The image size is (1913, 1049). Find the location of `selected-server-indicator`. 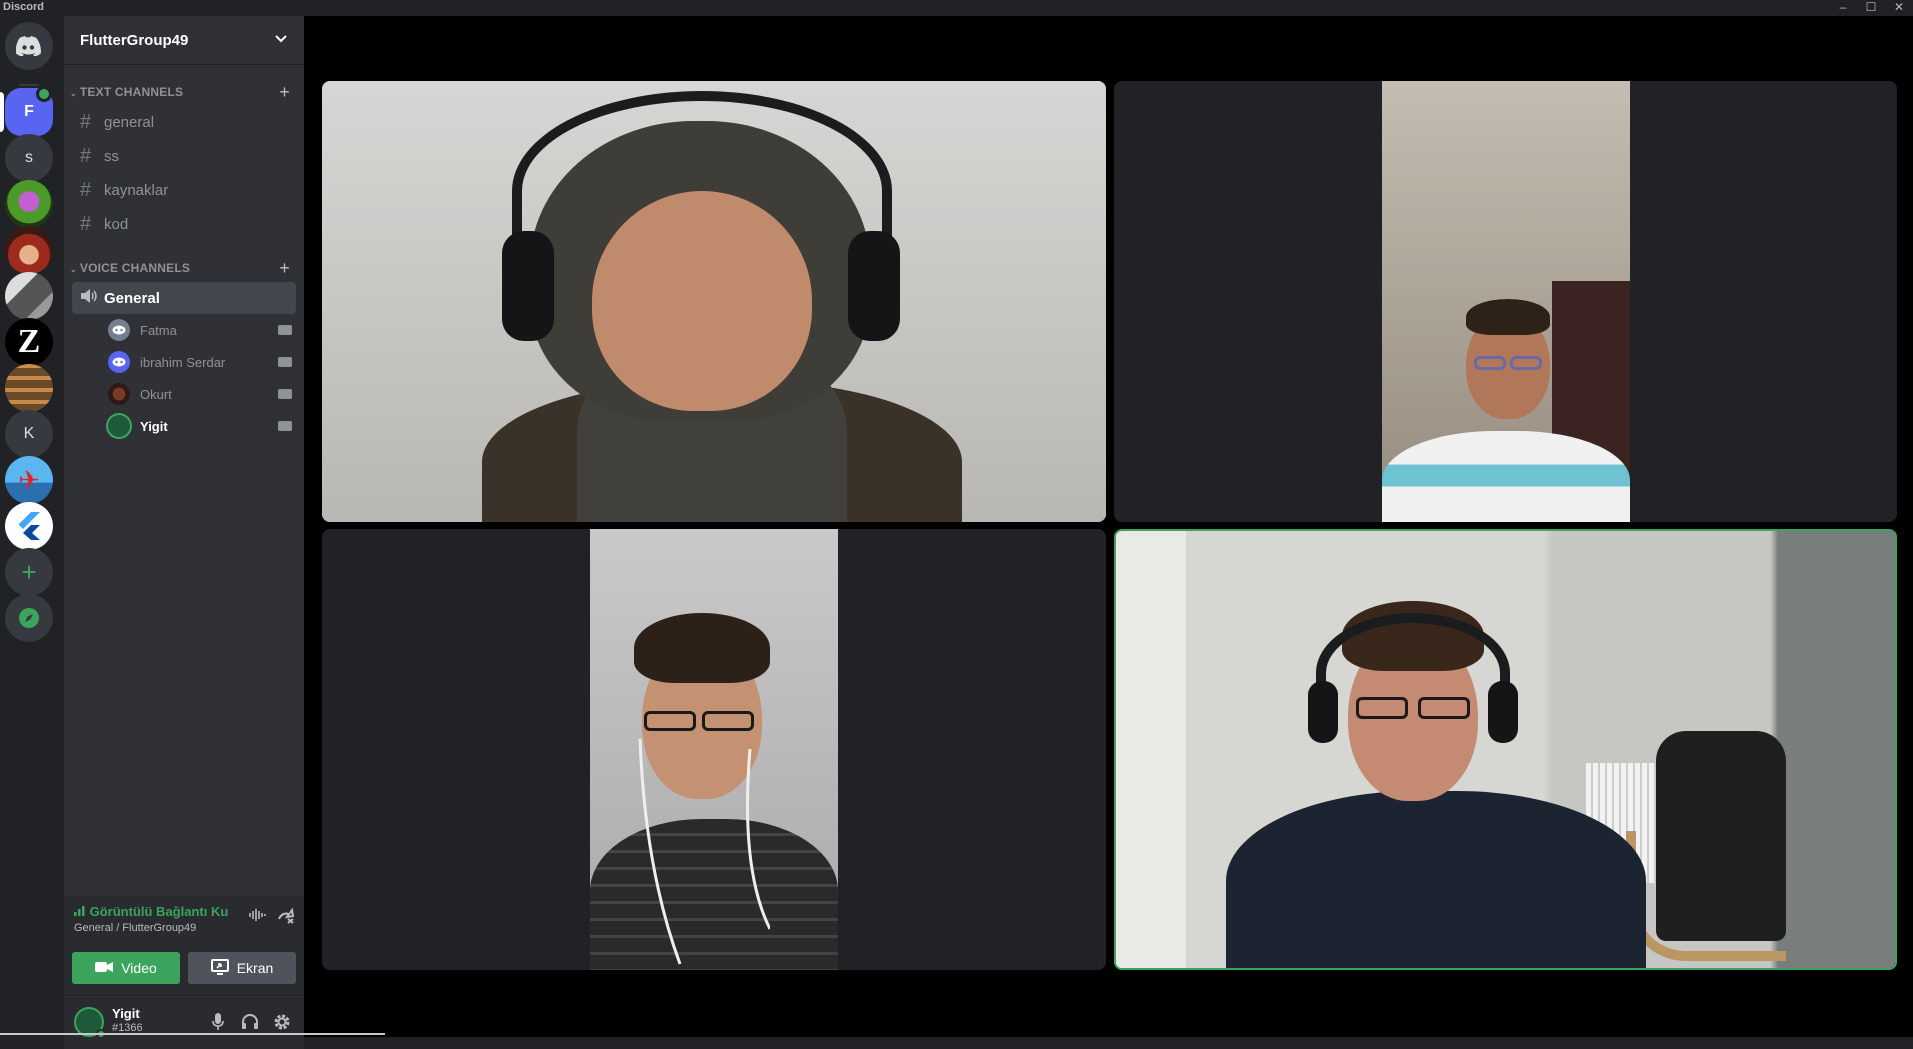

selected-server-indicator is located at coordinates (2, 112).